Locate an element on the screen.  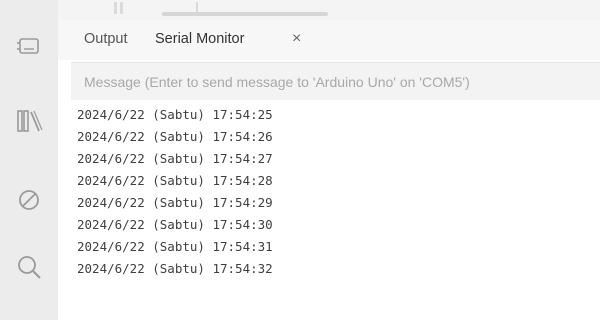
log-line: 2024/6/22 (Sabtu) 17:54:29 is located at coordinates (175, 202).